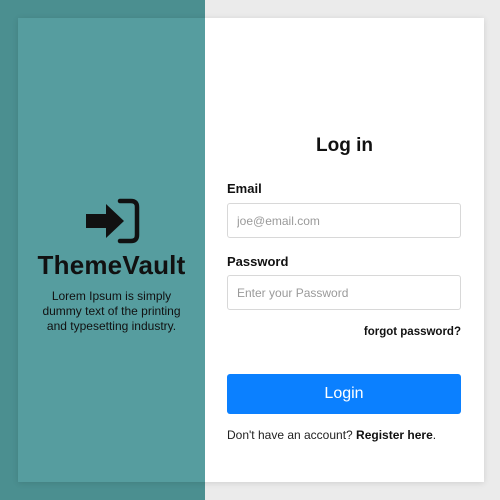 This screenshot has height=500, width=500. What do you see at coordinates (344, 220) in the screenshot?
I see `email-field` at bounding box center [344, 220].